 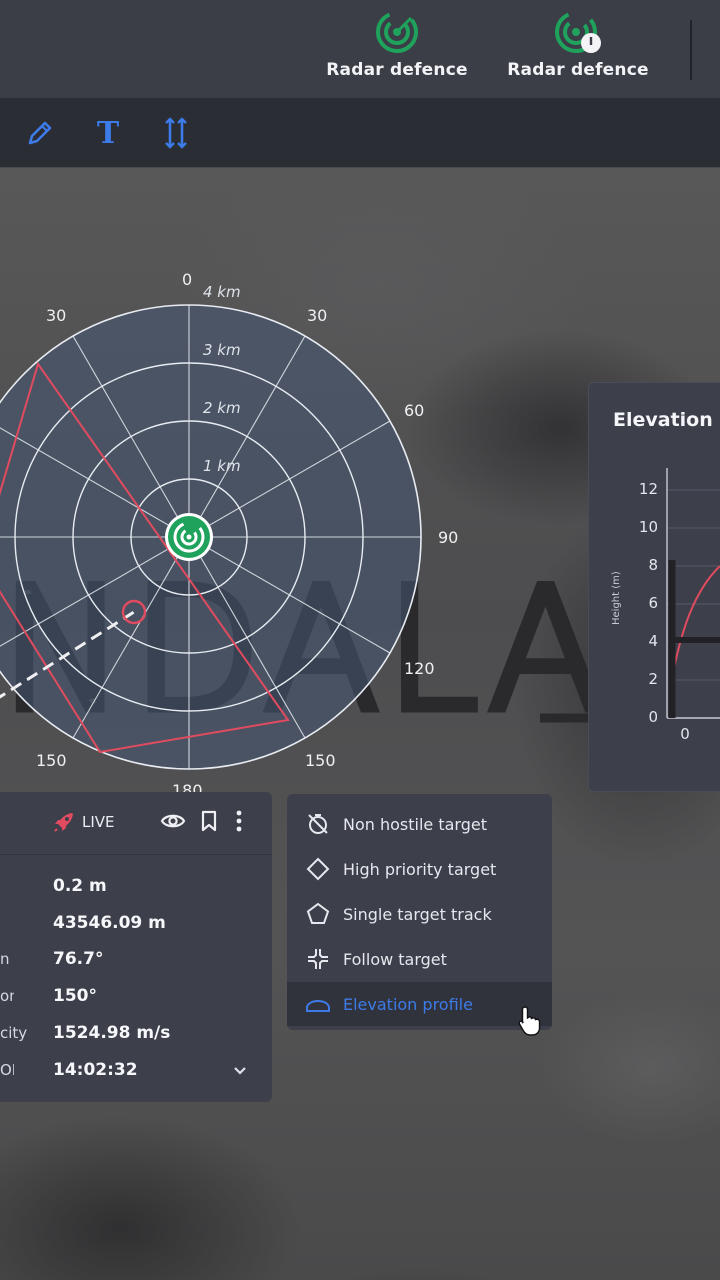 I want to click on bookmark-button, so click(x=209, y=821).